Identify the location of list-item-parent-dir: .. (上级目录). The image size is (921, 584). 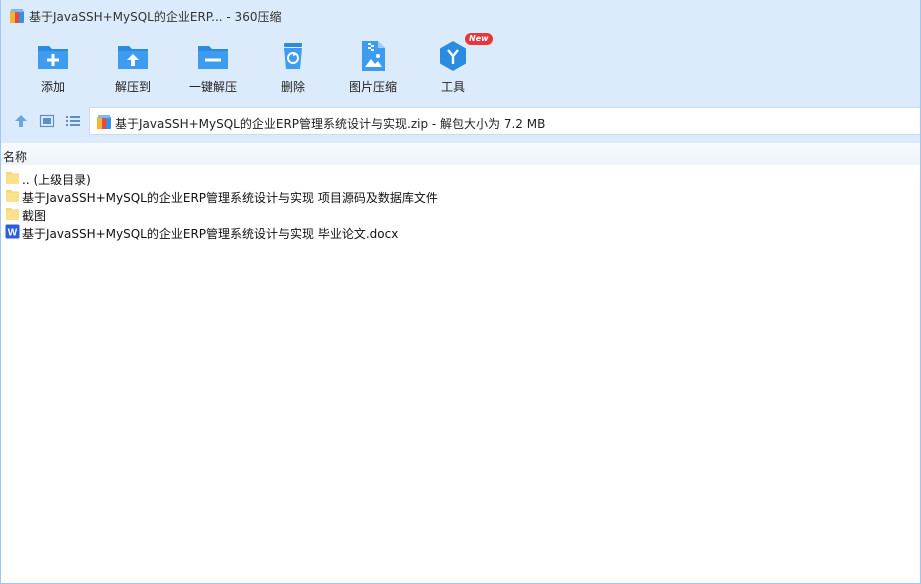
(301, 178).